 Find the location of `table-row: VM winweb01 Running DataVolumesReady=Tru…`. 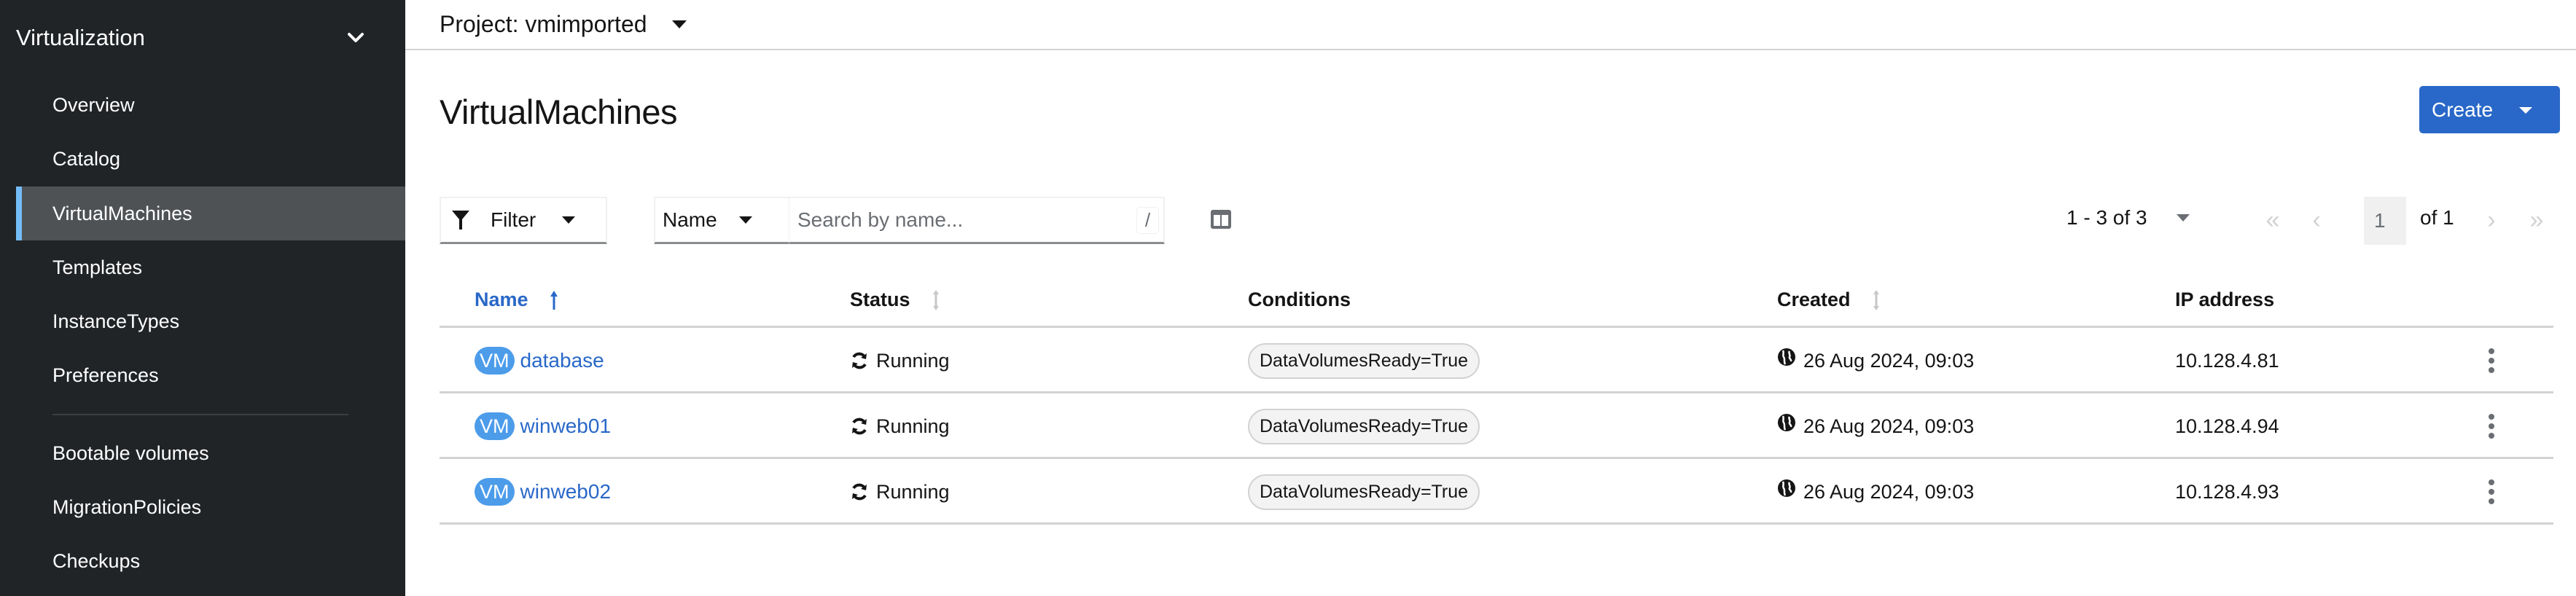

table-row: VM winweb01 Running DataVolumesReady=Tru… is located at coordinates (1496, 426).